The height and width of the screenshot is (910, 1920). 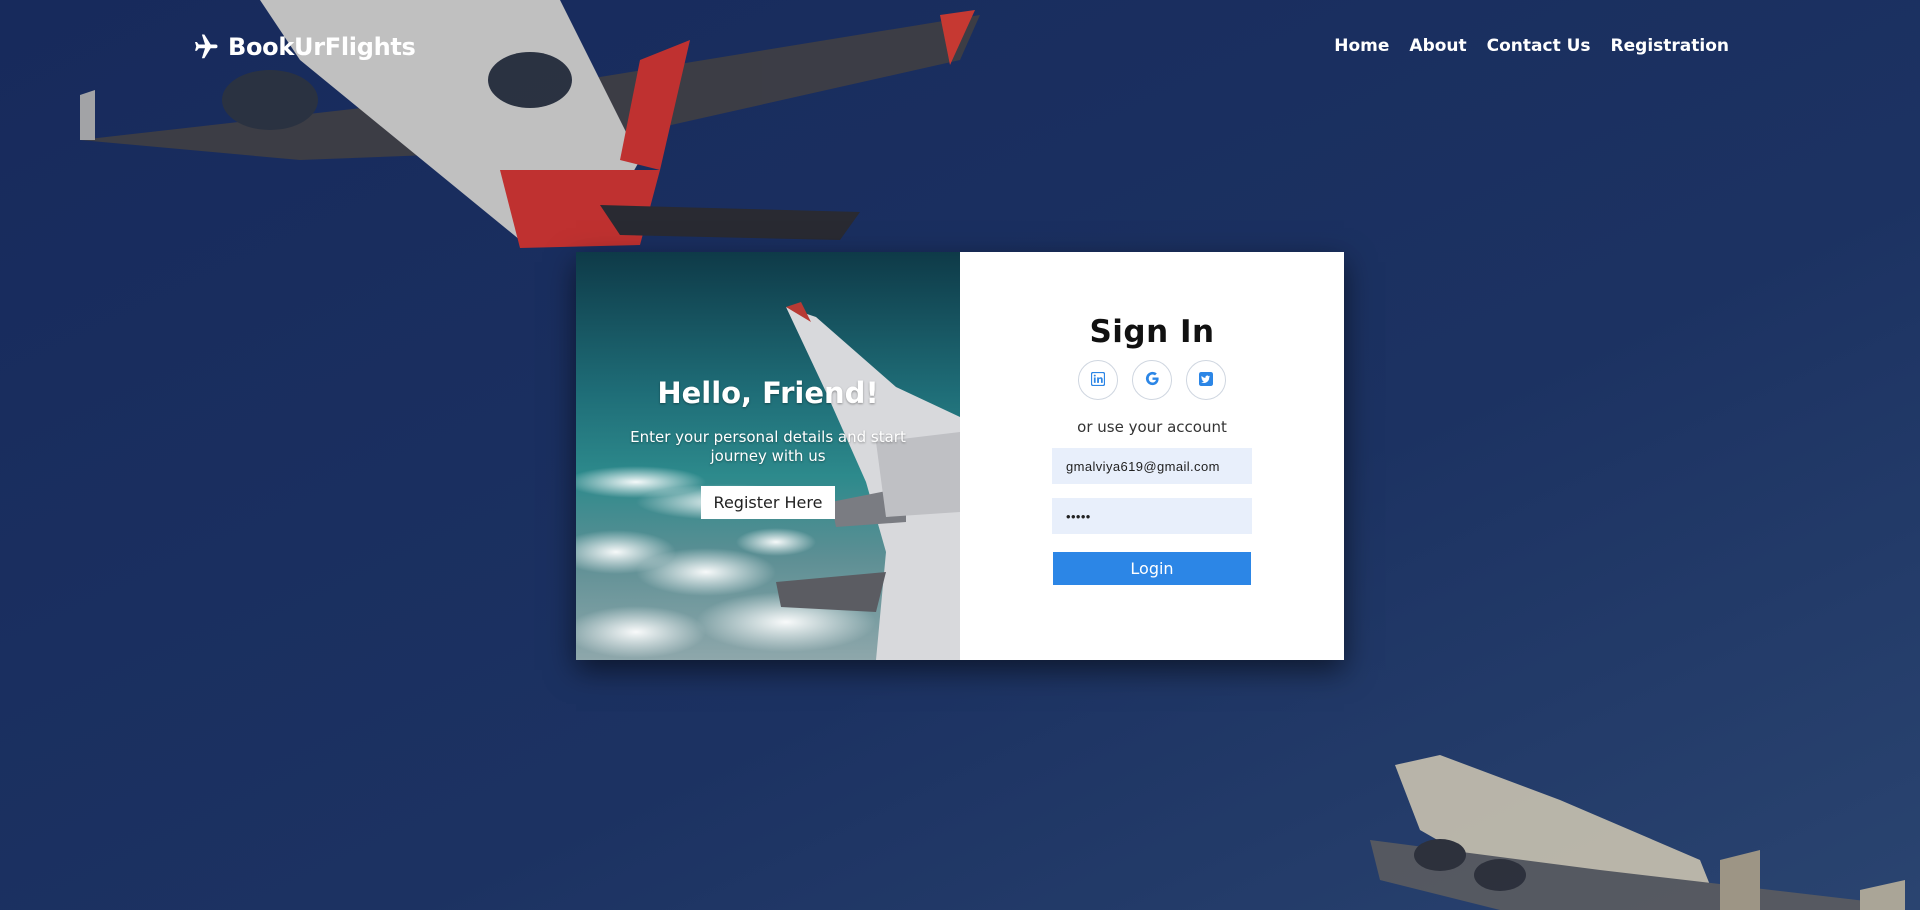 I want to click on signin-title: Sign In, so click(x=1152, y=332).